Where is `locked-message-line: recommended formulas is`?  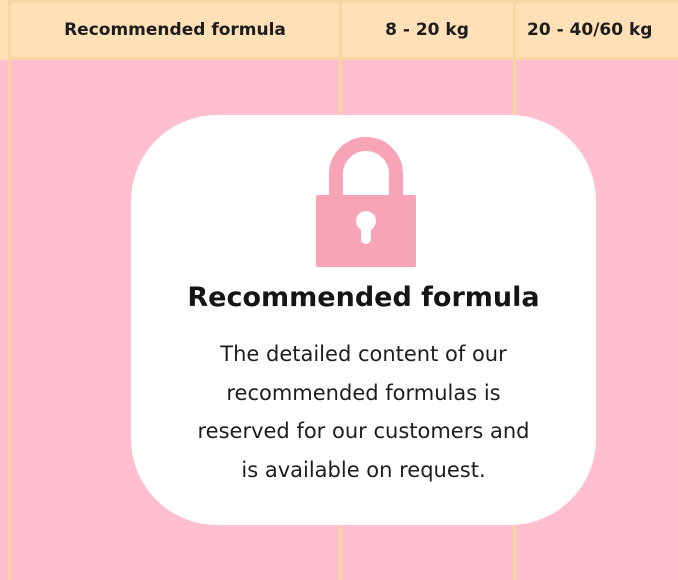
locked-message-line: recommended formulas is is located at coordinates (363, 392).